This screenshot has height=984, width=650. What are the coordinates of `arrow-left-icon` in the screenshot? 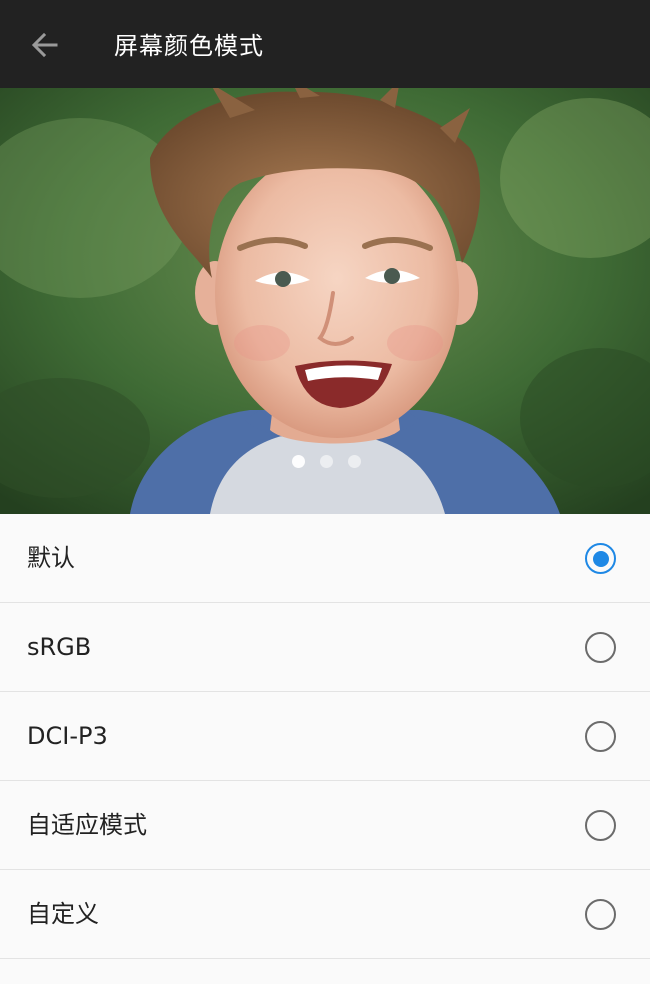 It's located at (44, 45).